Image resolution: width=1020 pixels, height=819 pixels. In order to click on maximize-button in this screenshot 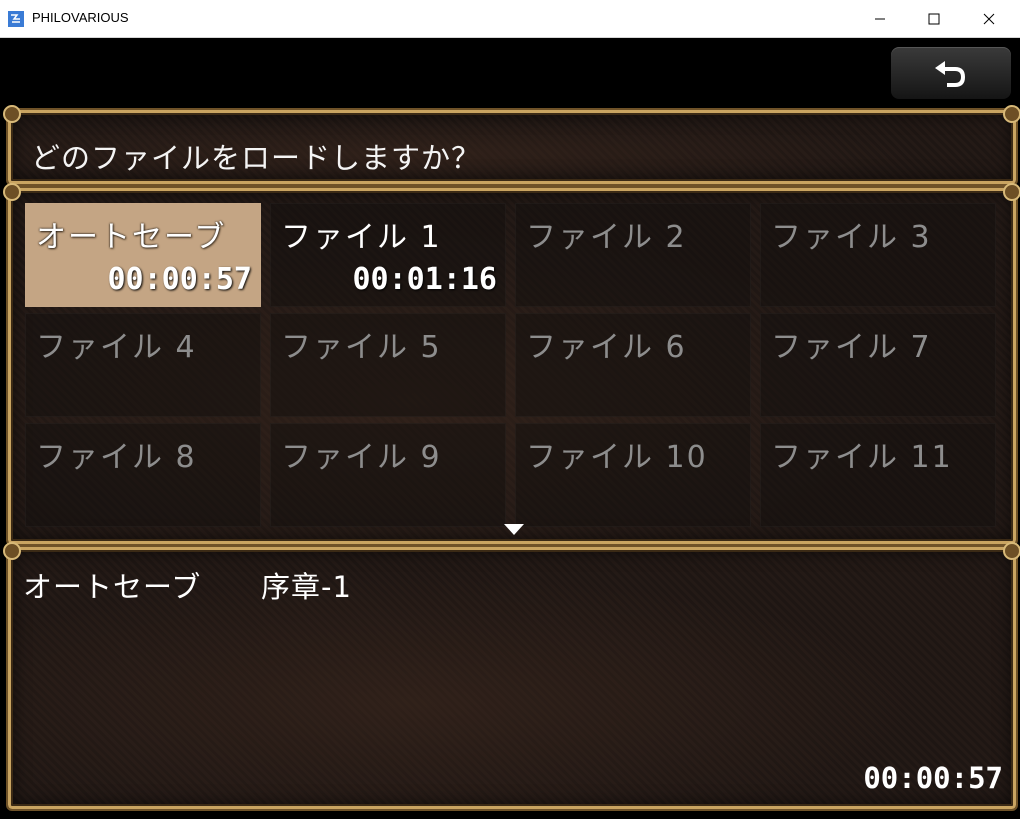, I will do `click(934, 19)`.